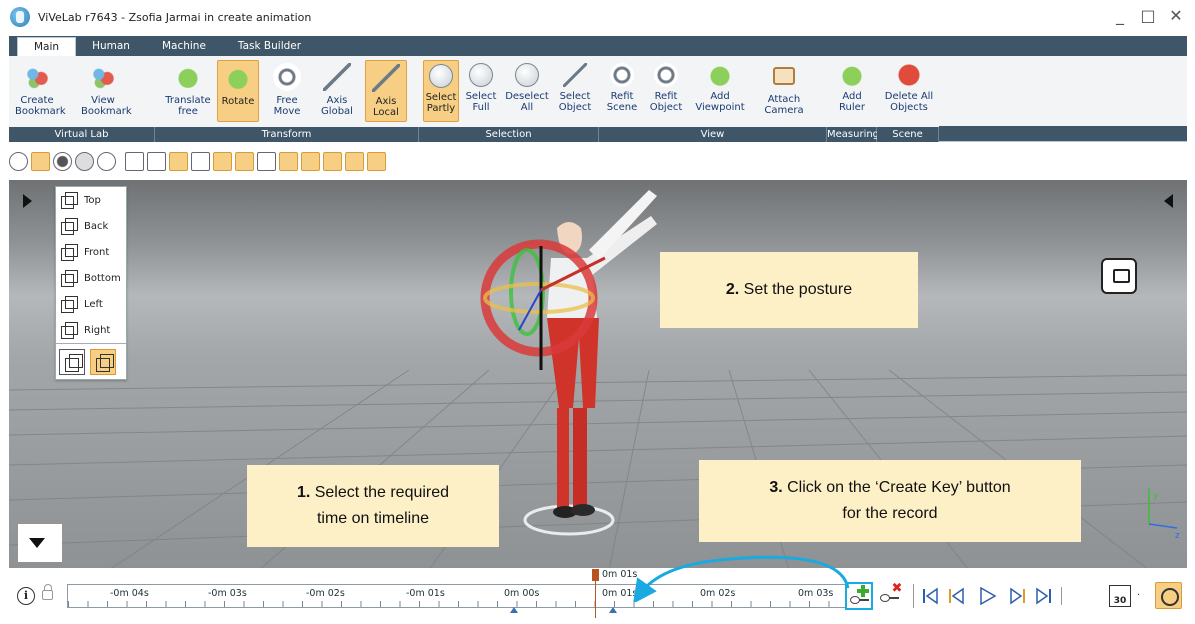  Describe the element at coordinates (106, 91) in the screenshot. I see `view-bookmark-button: View Bookmark` at that location.